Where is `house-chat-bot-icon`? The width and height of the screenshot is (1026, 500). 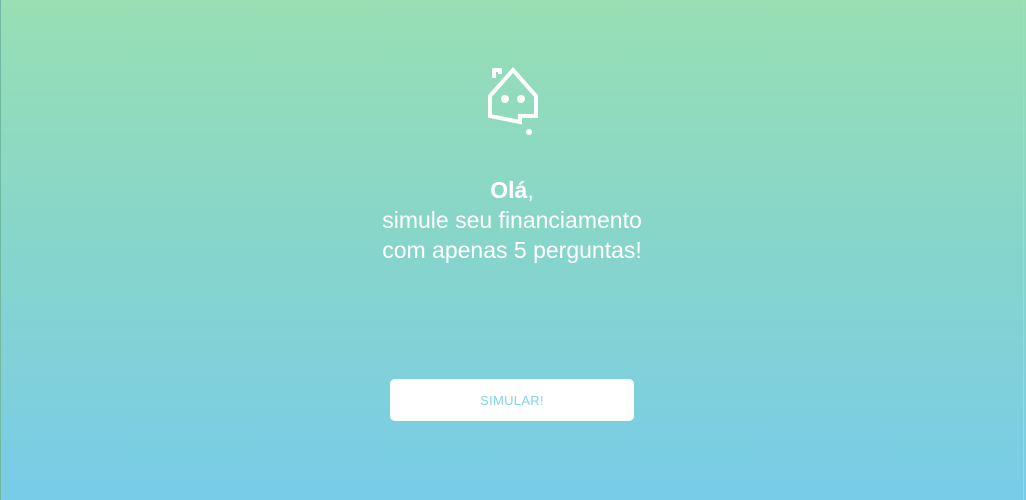 house-chat-bot-icon is located at coordinates (513, 100).